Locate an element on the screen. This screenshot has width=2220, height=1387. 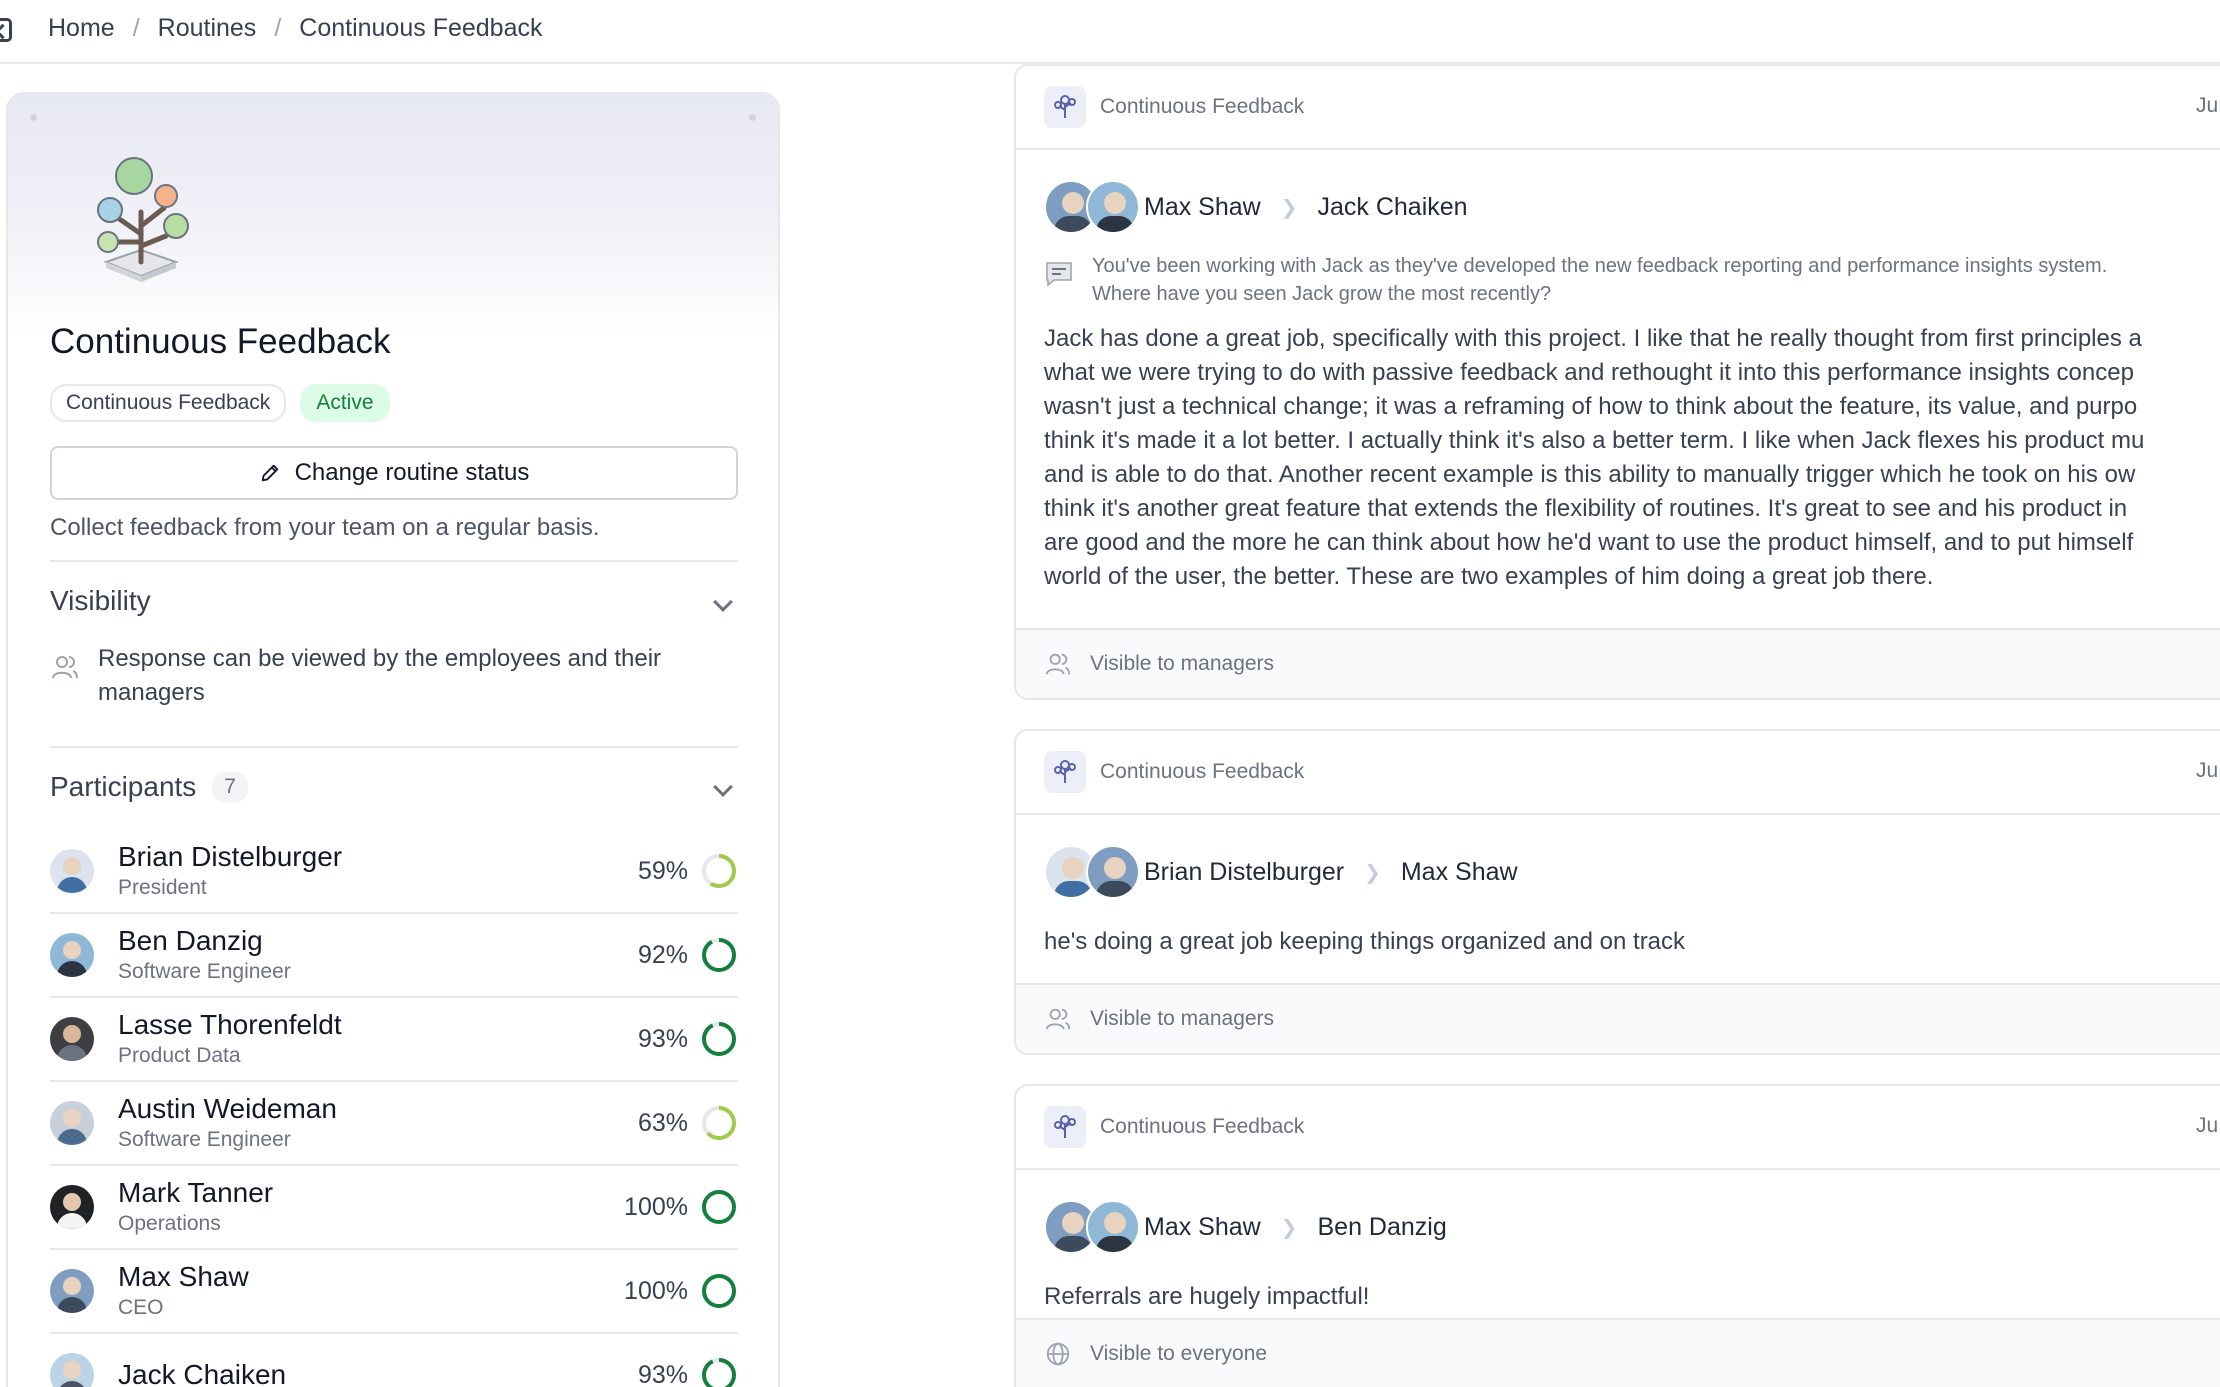
change-routine-status-button: Change routine status is located at coordinates (394, 473).